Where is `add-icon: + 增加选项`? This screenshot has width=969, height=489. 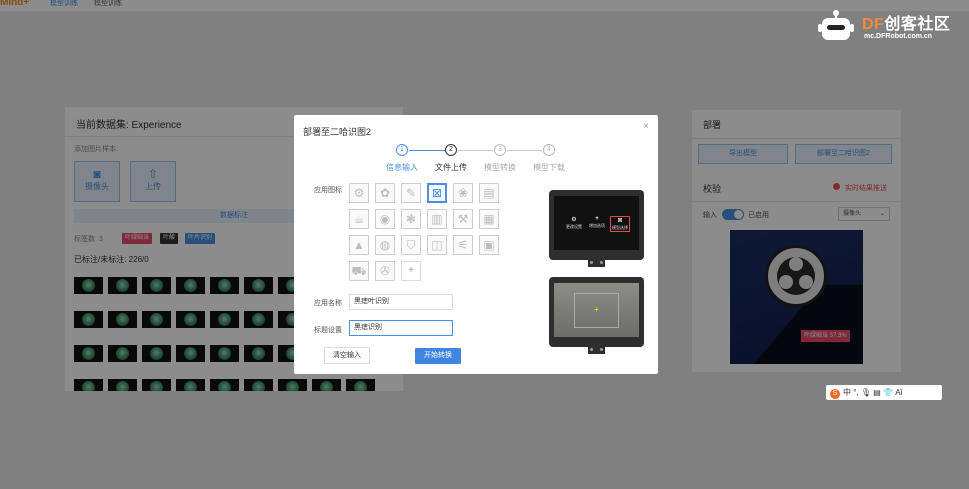 add-icon: + 增加选项 is located at coordinates (597, 222).